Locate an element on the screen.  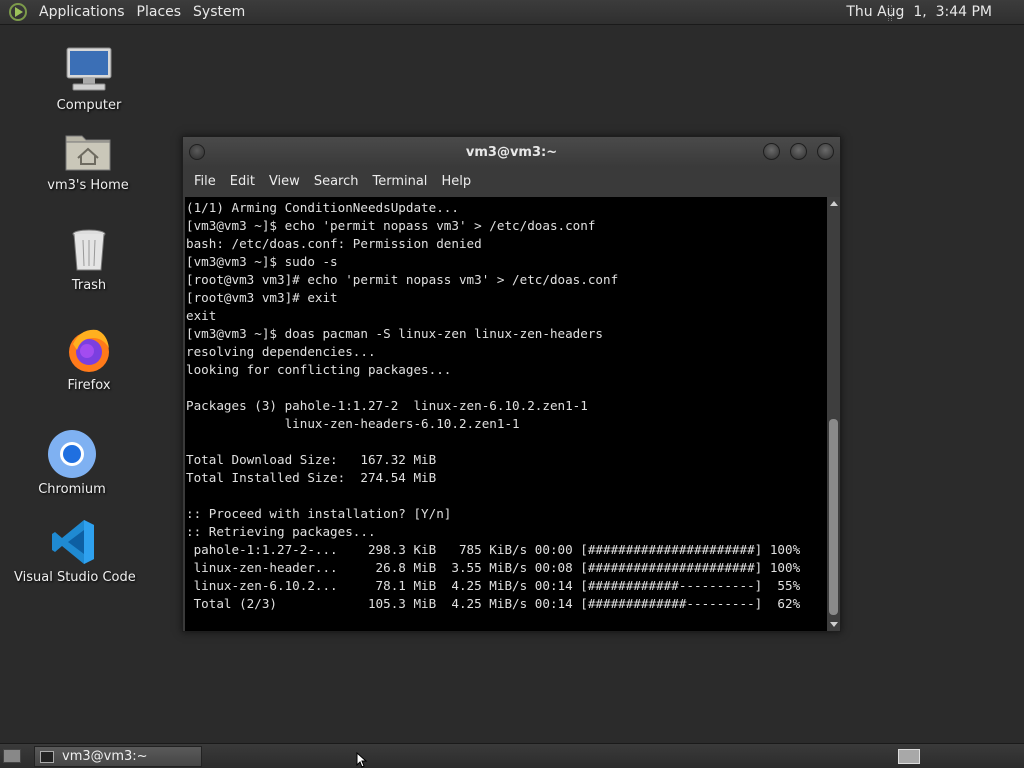
places-menu: Places is located at coordinates (159, 12).